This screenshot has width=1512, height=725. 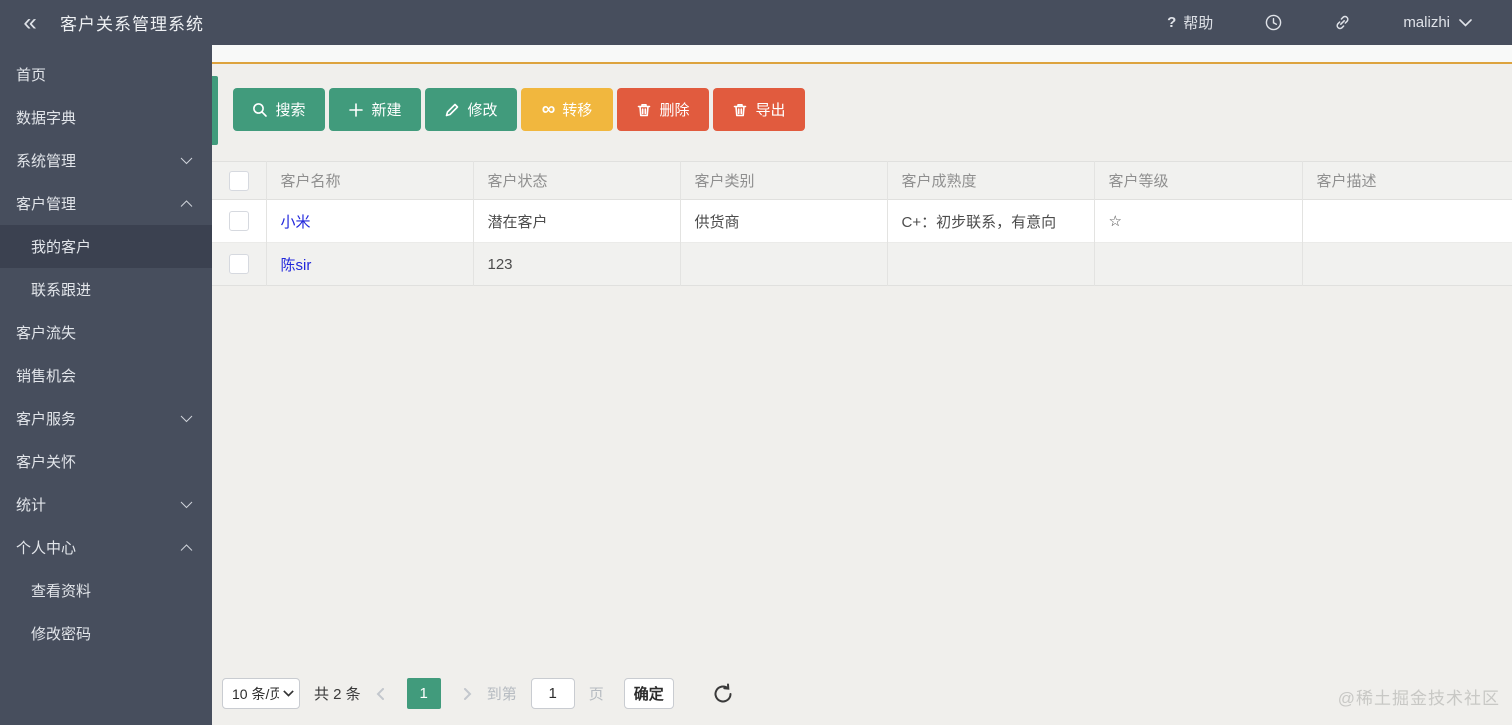 What do you see at coordinates (61, 591) in the screenshot?
I see `sidebar-item-label: 查看资料` at bounding box center [61, 591].